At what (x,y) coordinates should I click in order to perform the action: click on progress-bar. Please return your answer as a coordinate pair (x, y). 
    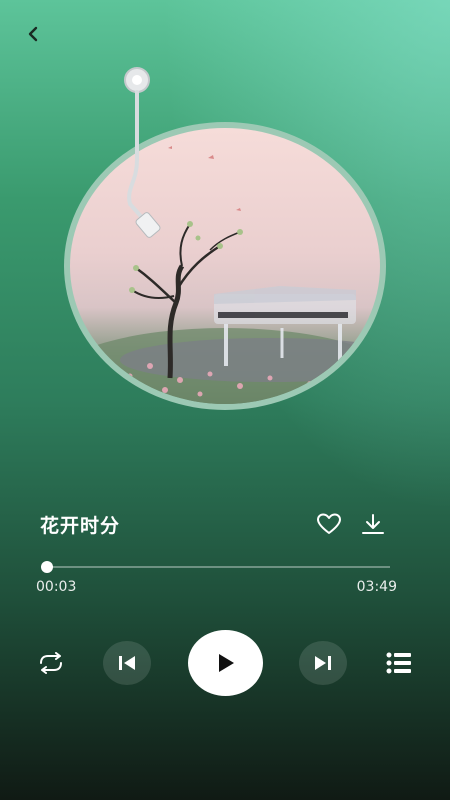
    Looking at the image, I should click on (215, 567).